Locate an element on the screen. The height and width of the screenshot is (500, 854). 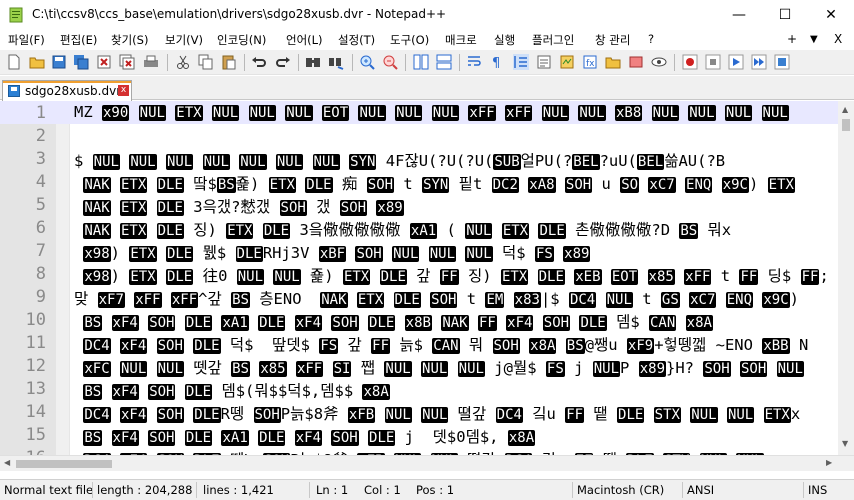
scroll-up-arrow-icon: ▲ is located at coordinates (845, 109).